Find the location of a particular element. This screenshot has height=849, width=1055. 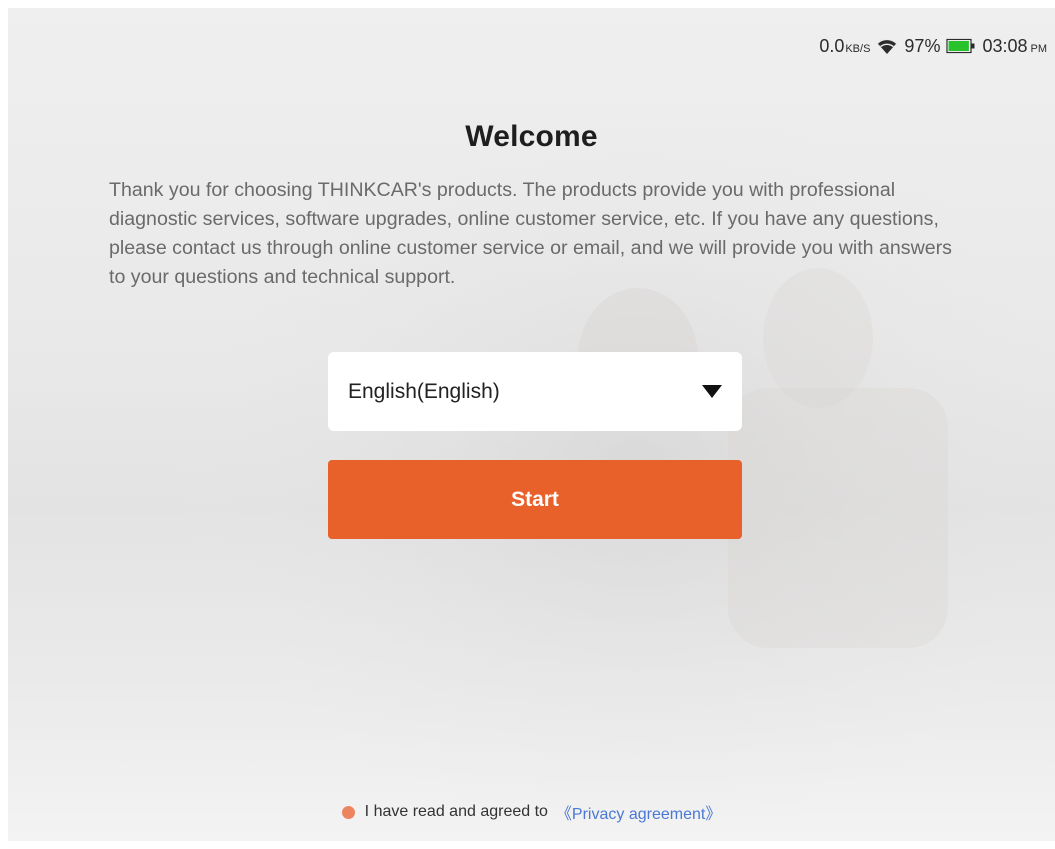

agreement-text: I have read and agreed to is located at coordinates (456, 811).